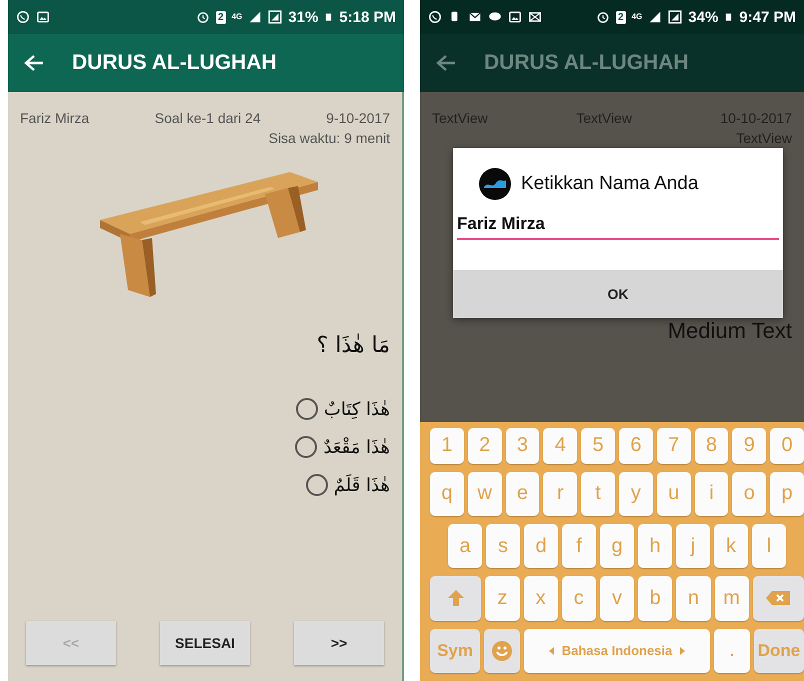  I want to click on done-key: Done, so click(779, 650).